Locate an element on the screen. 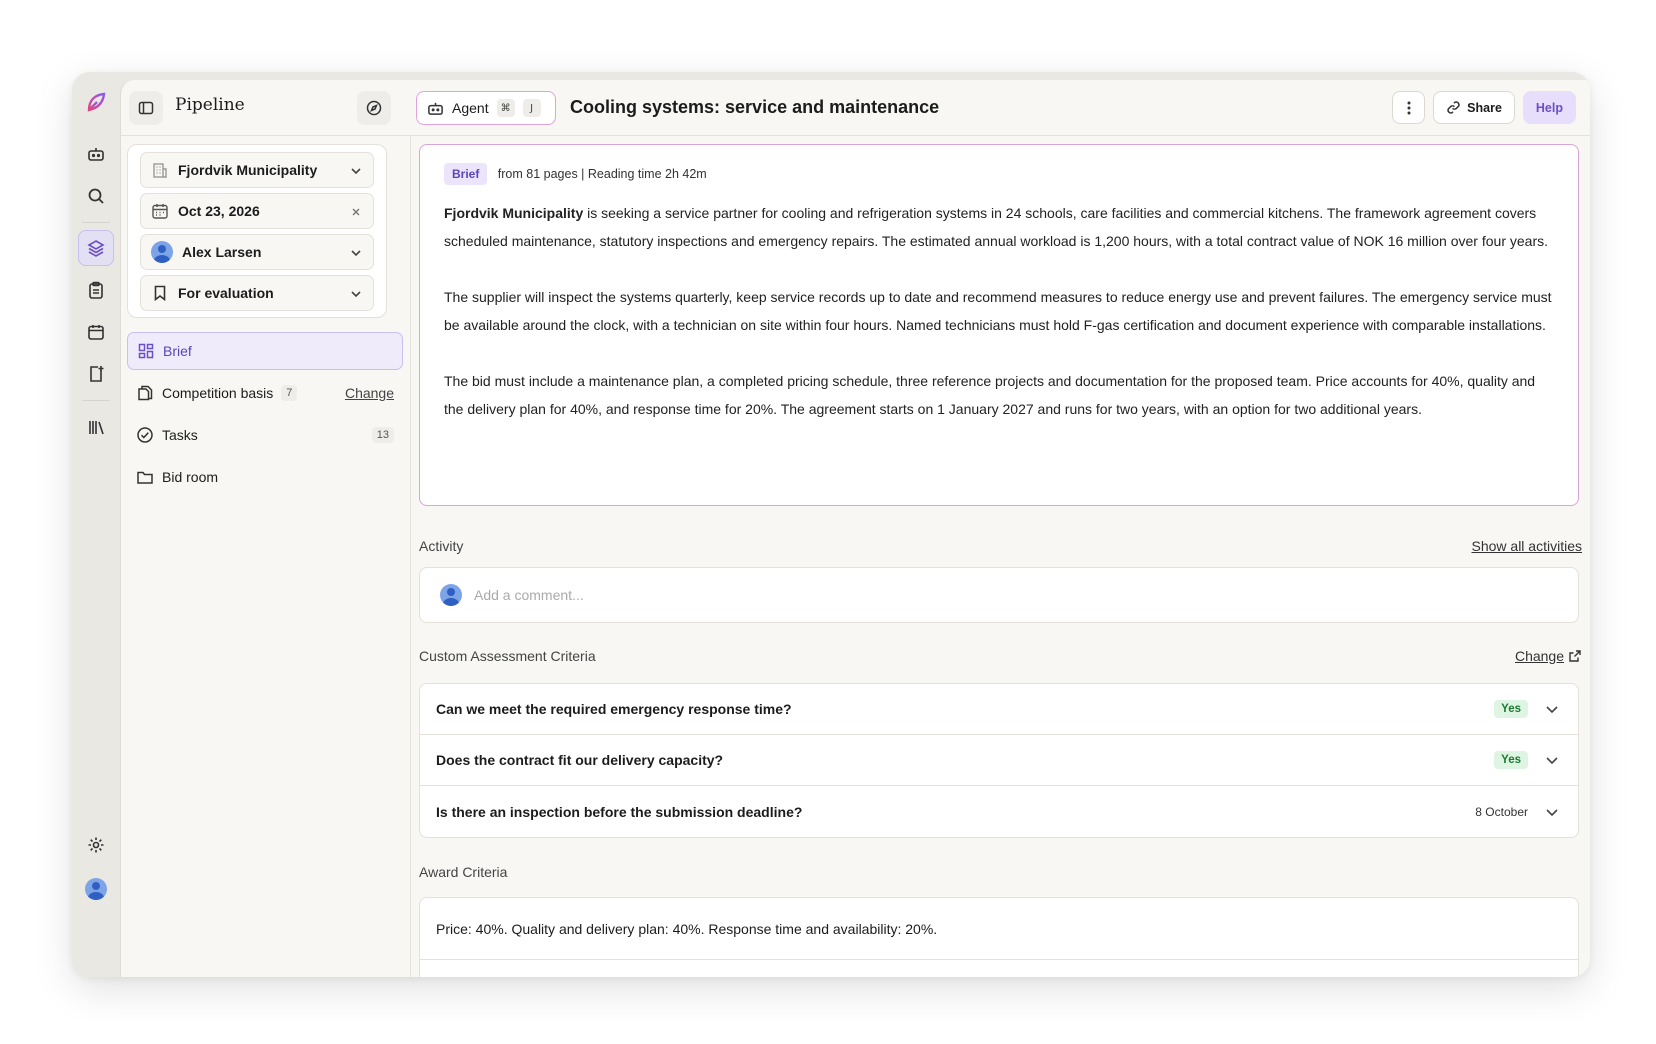  avatar is located at coordinates (96, 889).